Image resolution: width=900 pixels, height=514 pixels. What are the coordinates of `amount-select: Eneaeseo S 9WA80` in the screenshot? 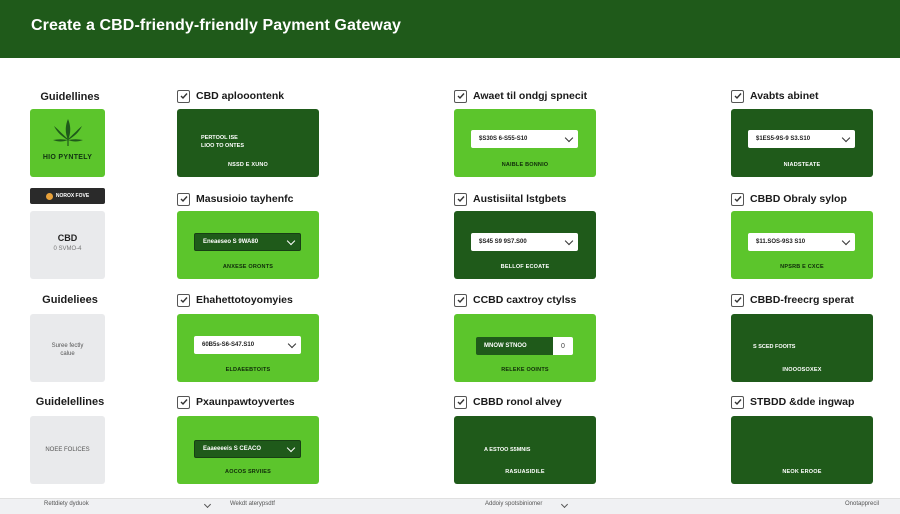 It's located at (247, 242).